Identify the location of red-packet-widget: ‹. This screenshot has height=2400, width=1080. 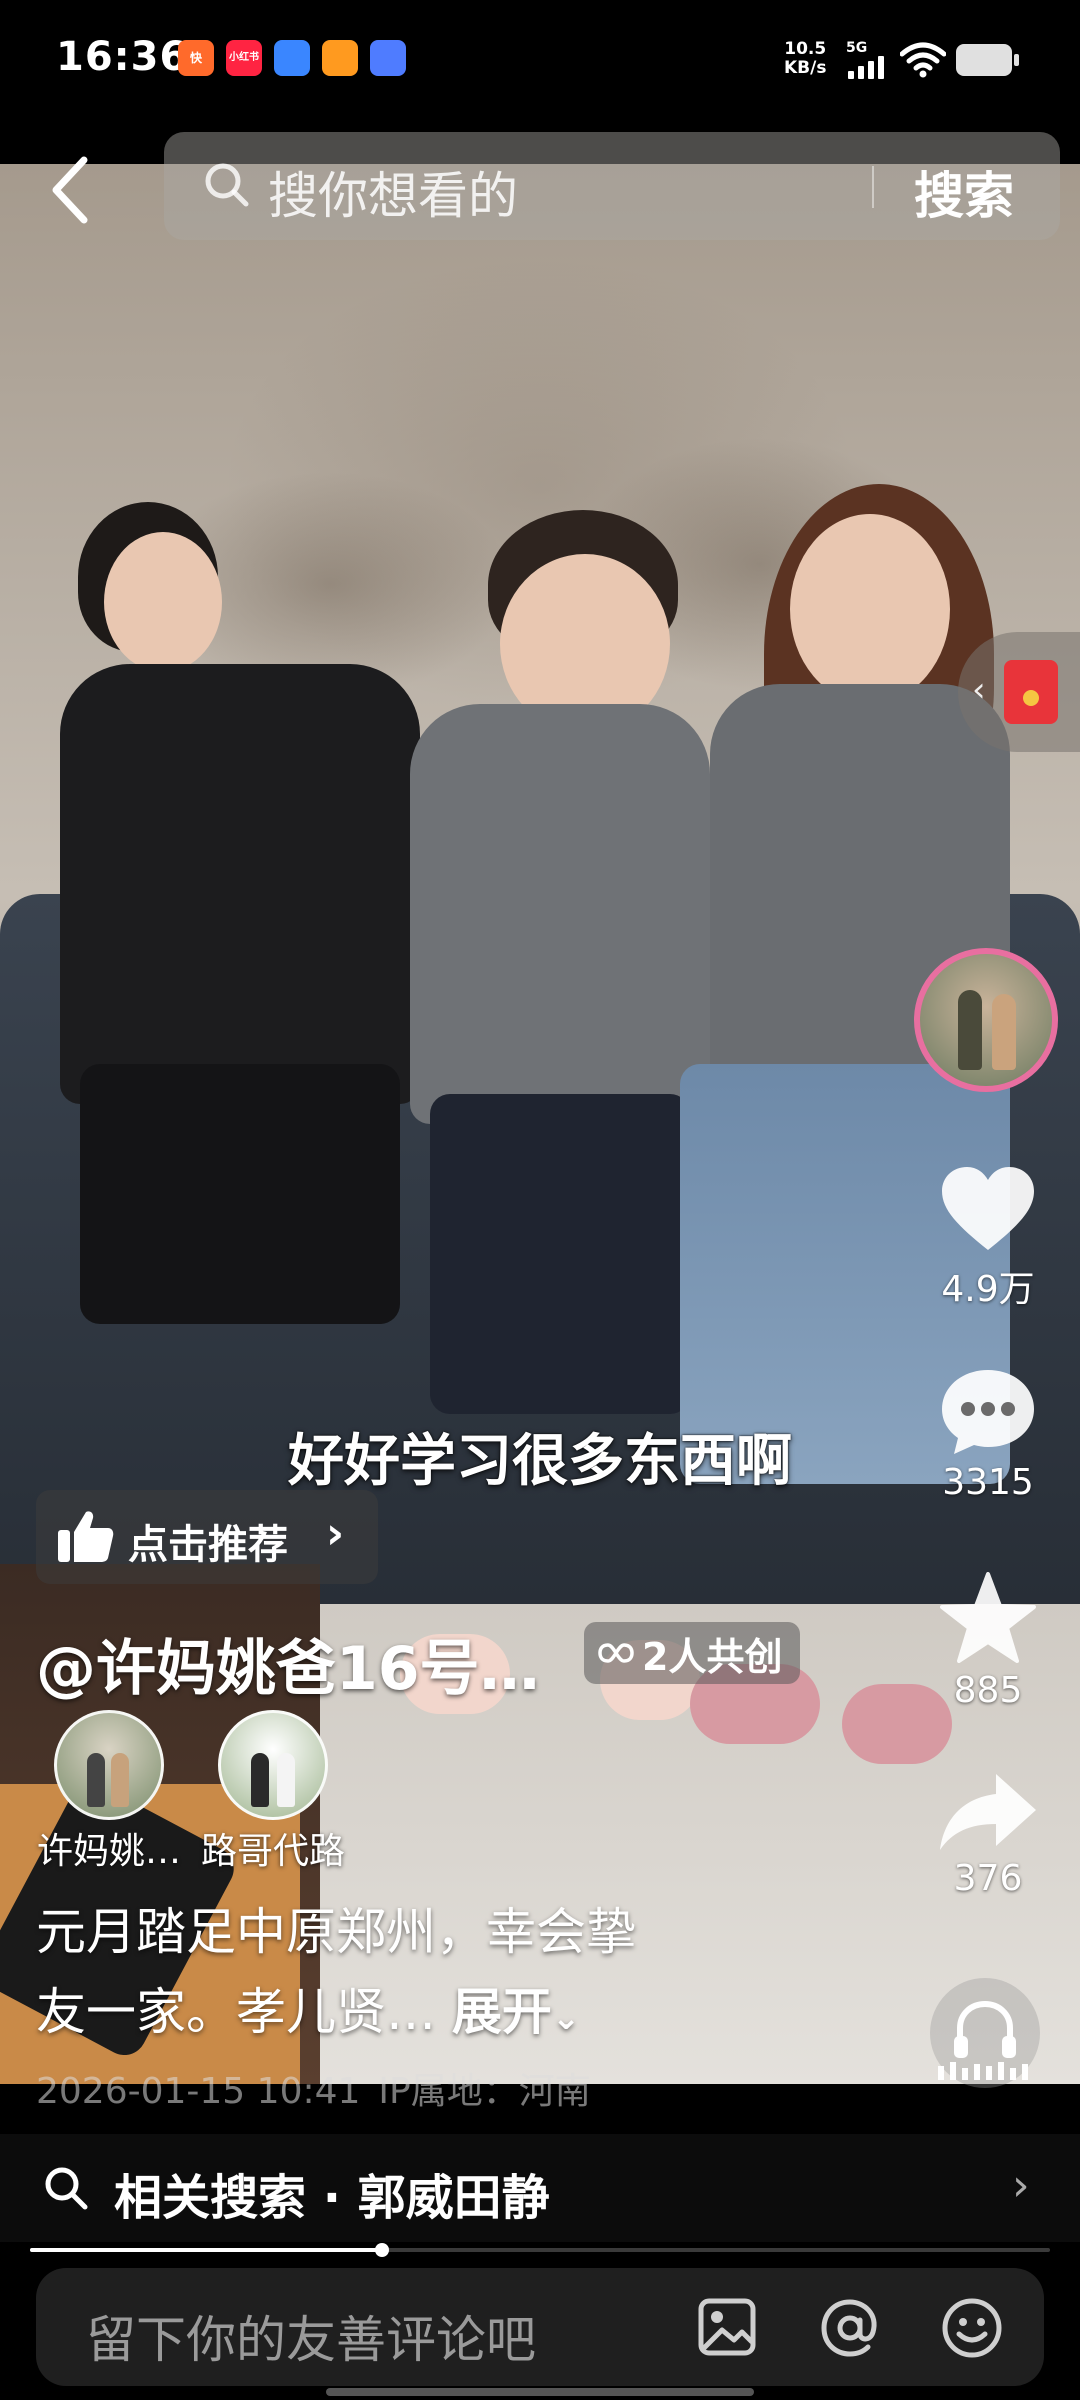
(1019, 692).